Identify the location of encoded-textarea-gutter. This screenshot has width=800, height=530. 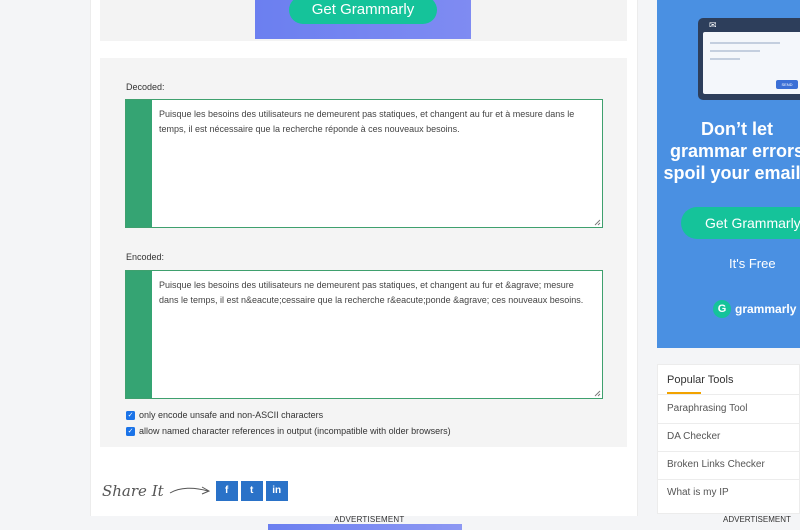
(139, 334).